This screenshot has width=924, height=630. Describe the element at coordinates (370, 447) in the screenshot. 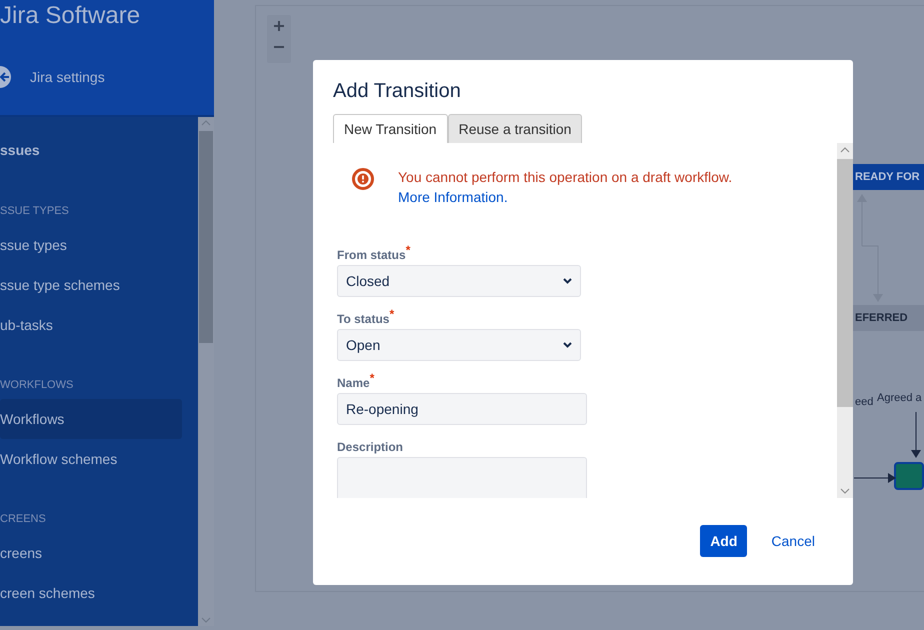

I see `field-label: Description` at that location.